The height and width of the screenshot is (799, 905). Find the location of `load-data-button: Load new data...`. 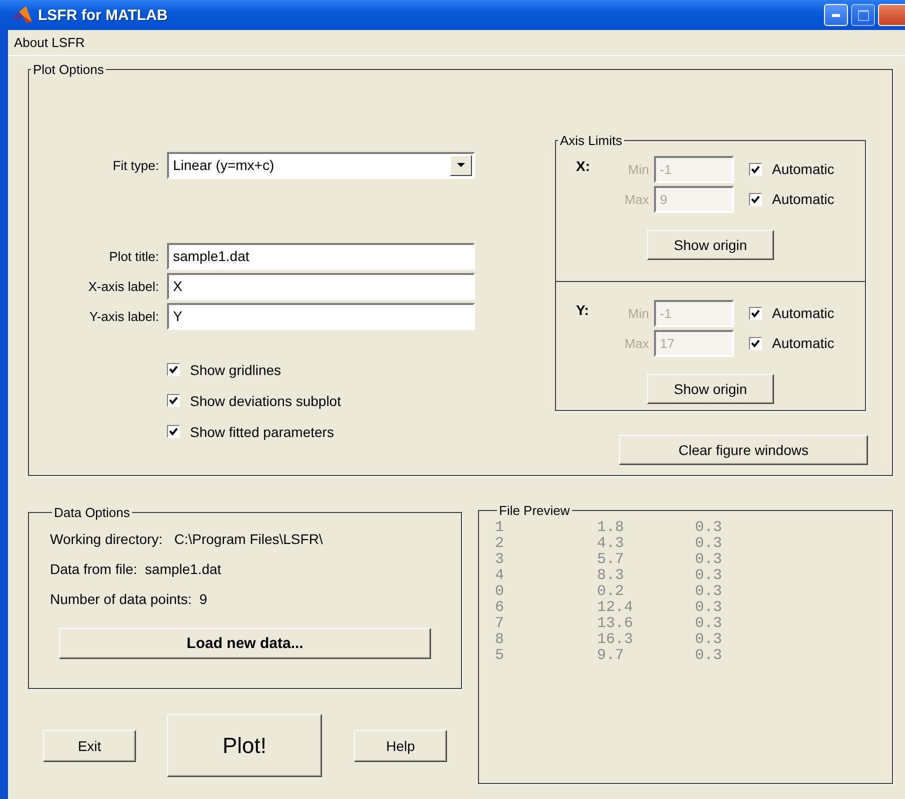

load-data-button: Load new data... is located at coordinates (245, 643).